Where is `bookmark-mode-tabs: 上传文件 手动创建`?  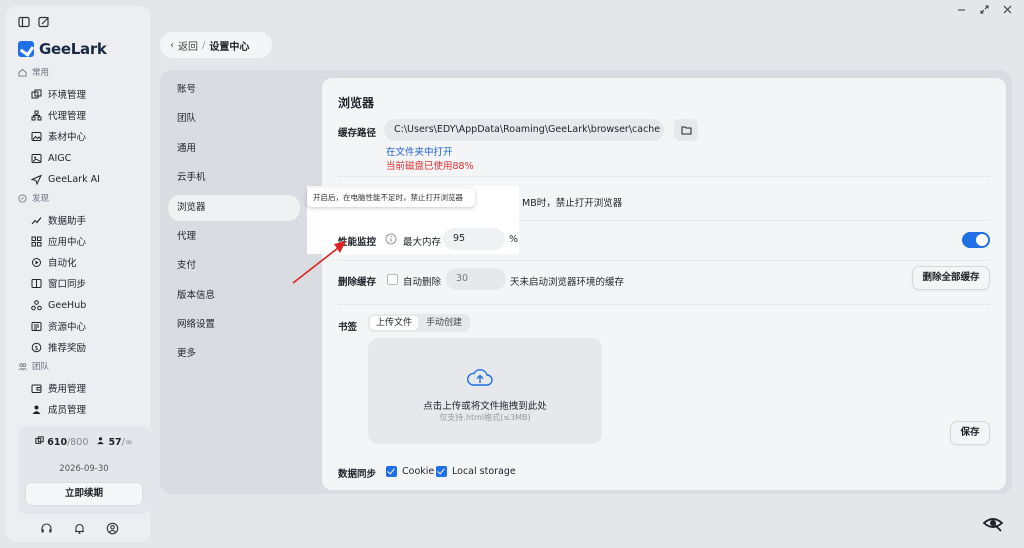
bookmark-mode-tabs: 上传文件 手动创建 is located at coordinates (419, 323).